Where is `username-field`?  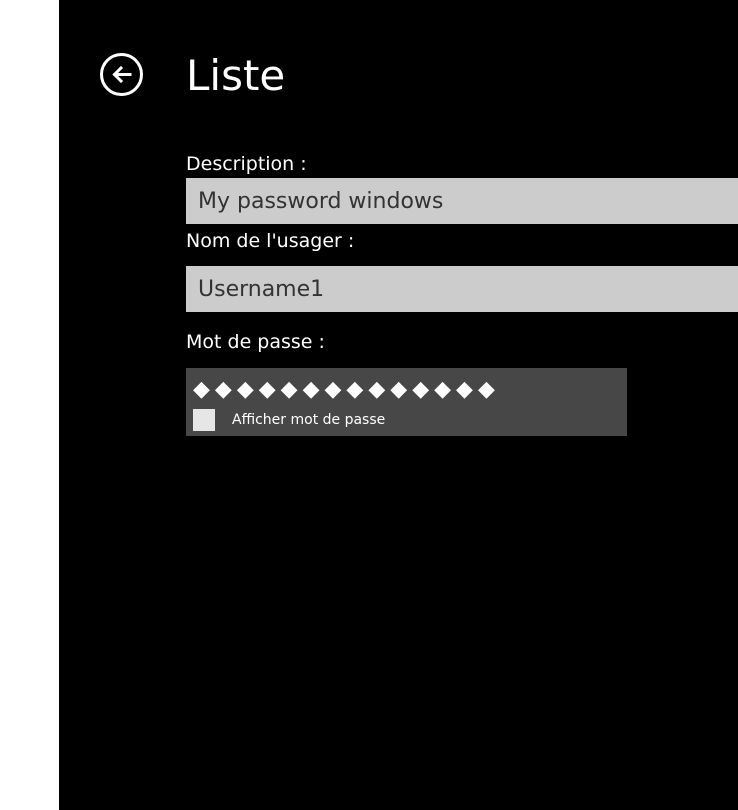
username-field is located at coordinates (462, 289).